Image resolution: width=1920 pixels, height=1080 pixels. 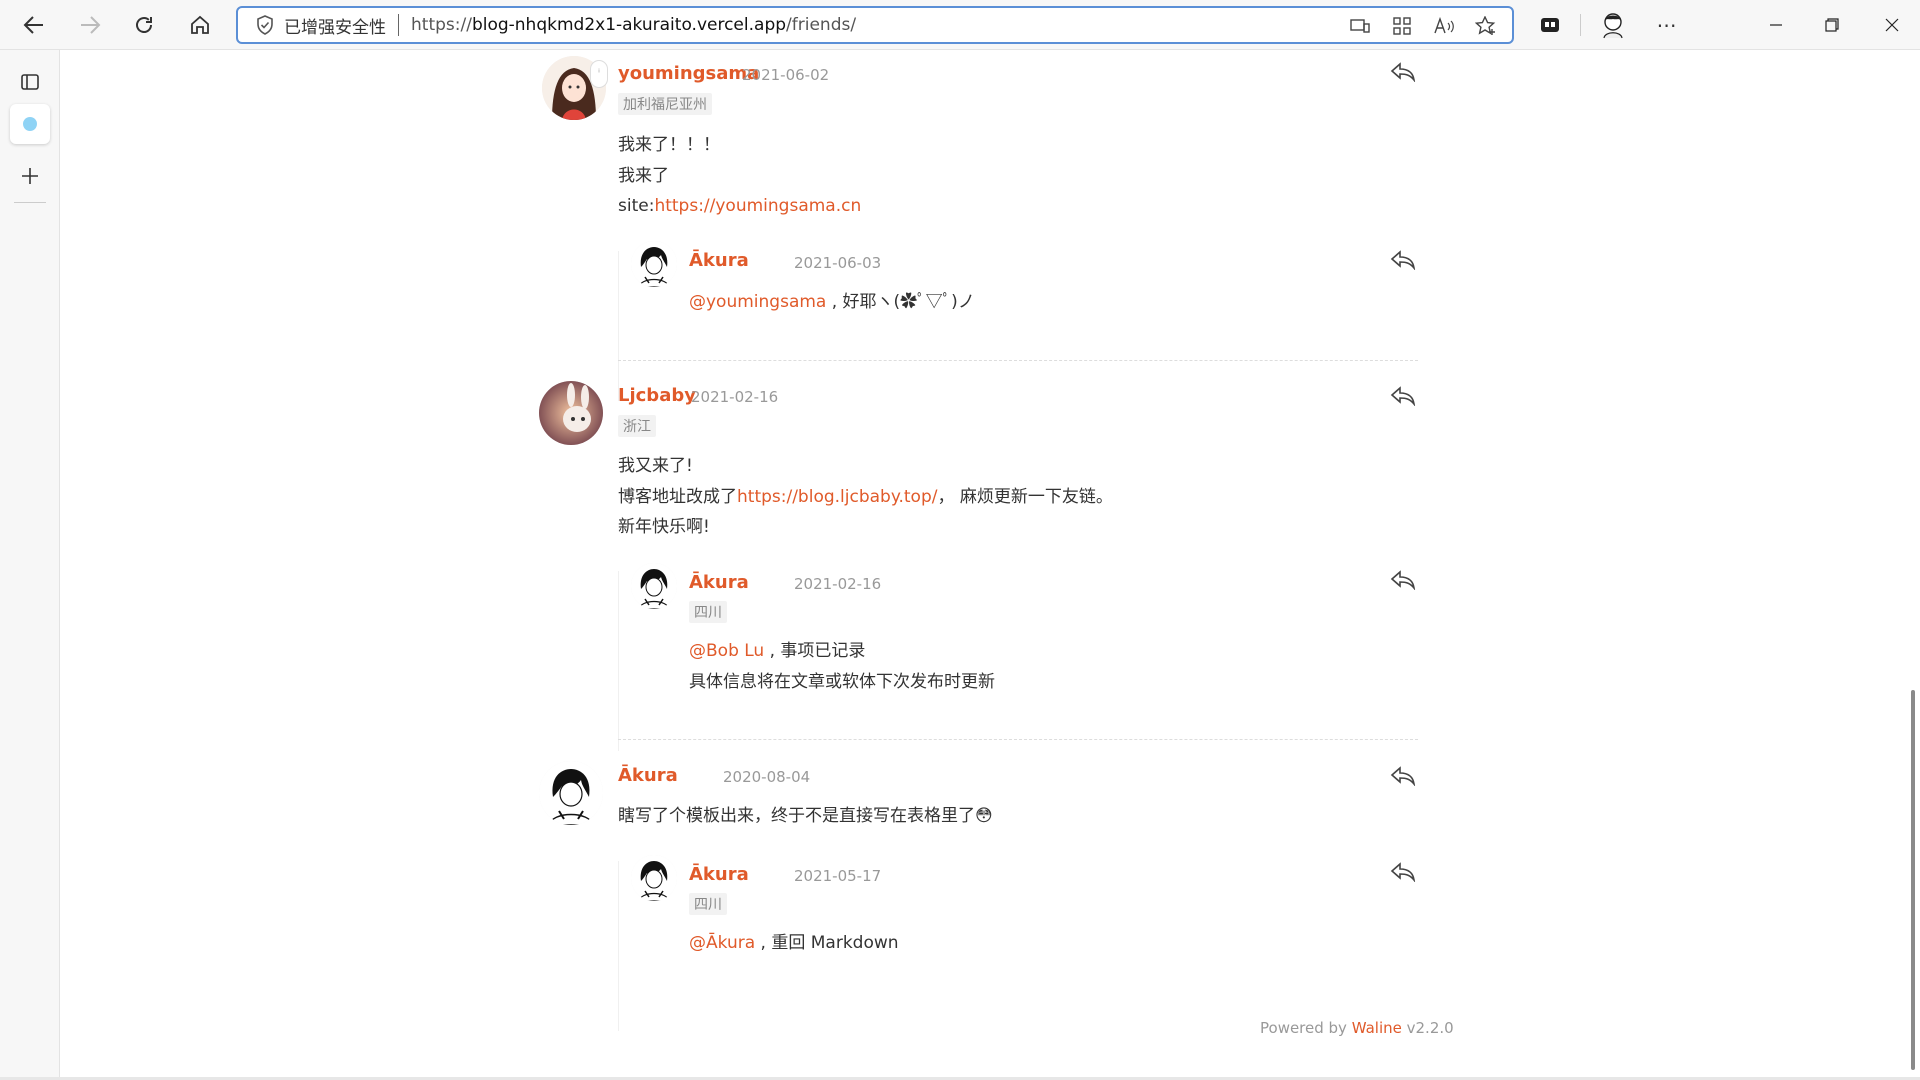 I want to click on waline-link: Waline, so click(x=1377, y=1028).